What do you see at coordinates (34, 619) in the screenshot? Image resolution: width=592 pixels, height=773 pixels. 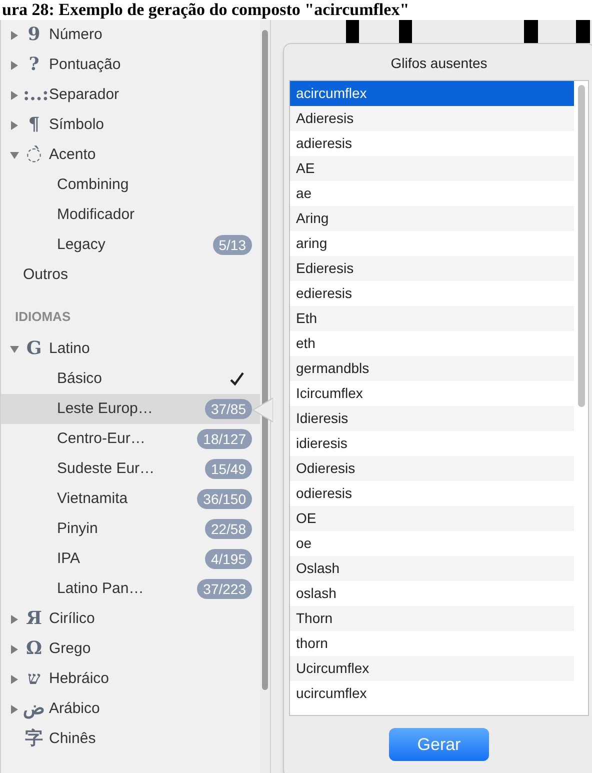 I see `category-glyph-icon: Я` at bounding box center [34, 619].